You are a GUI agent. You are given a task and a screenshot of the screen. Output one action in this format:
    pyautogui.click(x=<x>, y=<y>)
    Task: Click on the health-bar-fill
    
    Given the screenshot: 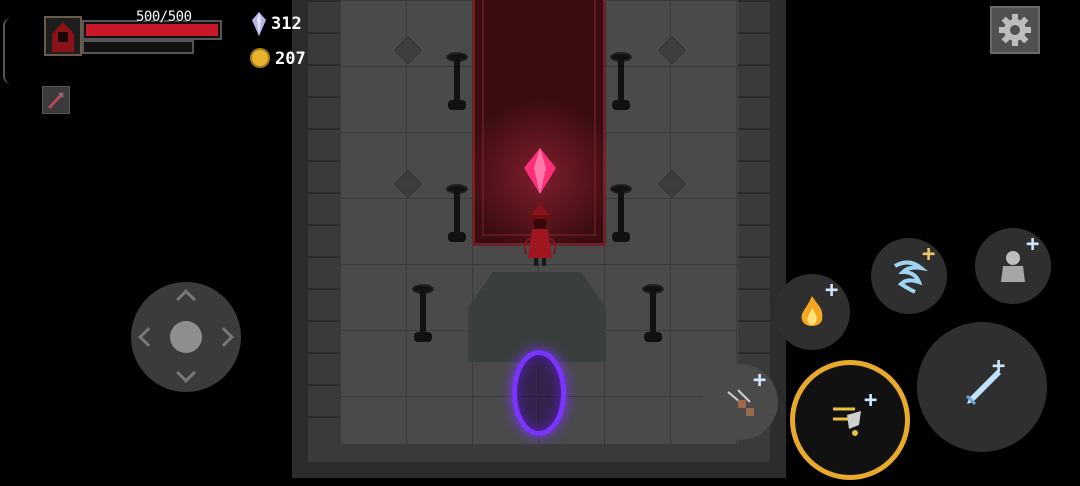 What is the action you would take?
    pyautogui.click(x=152, y=30)
    